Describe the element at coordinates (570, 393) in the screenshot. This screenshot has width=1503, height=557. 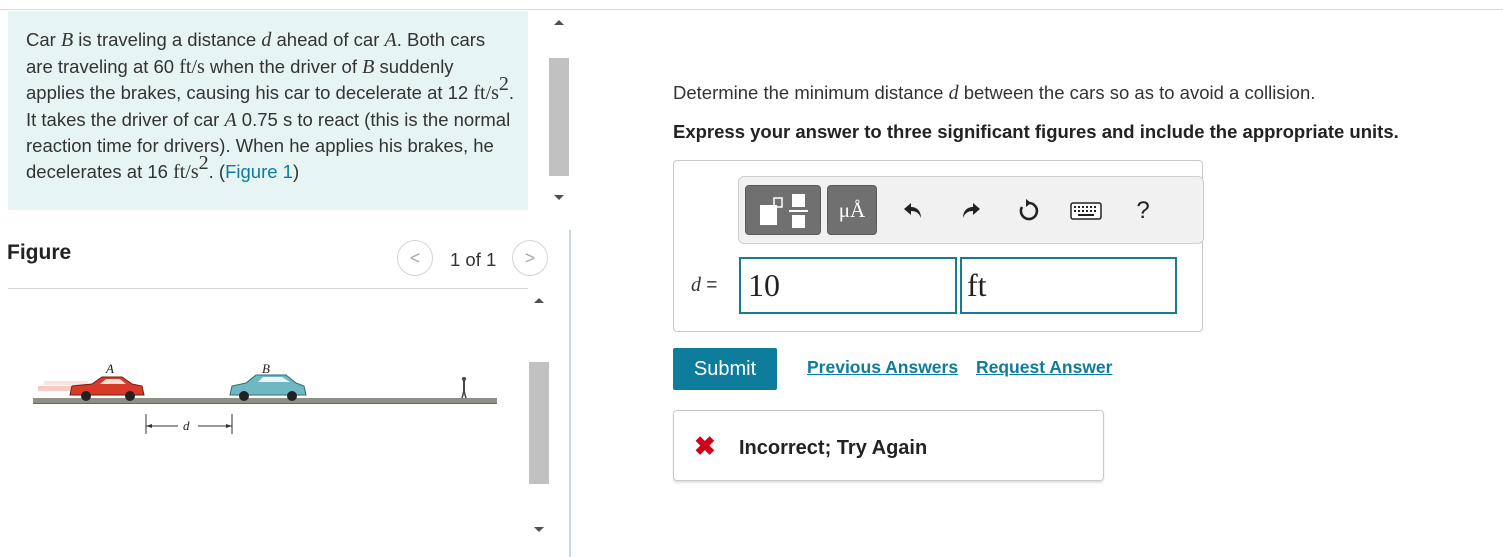
I see `panel-divider` at that location.